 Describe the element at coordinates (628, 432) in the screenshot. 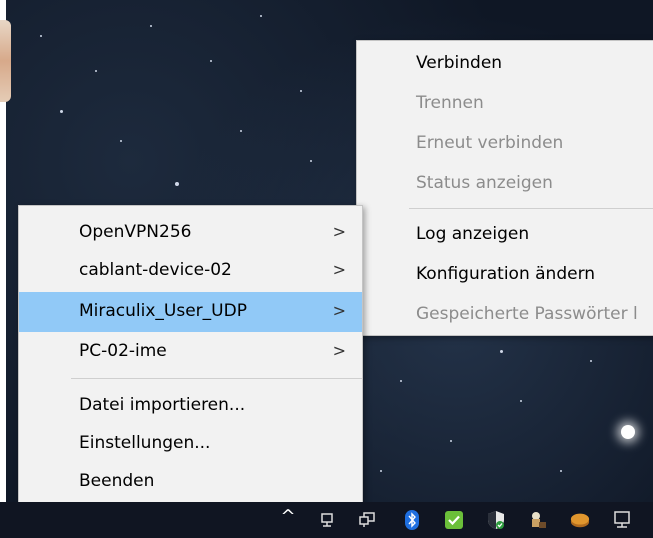

I see `bright-star` at that location.